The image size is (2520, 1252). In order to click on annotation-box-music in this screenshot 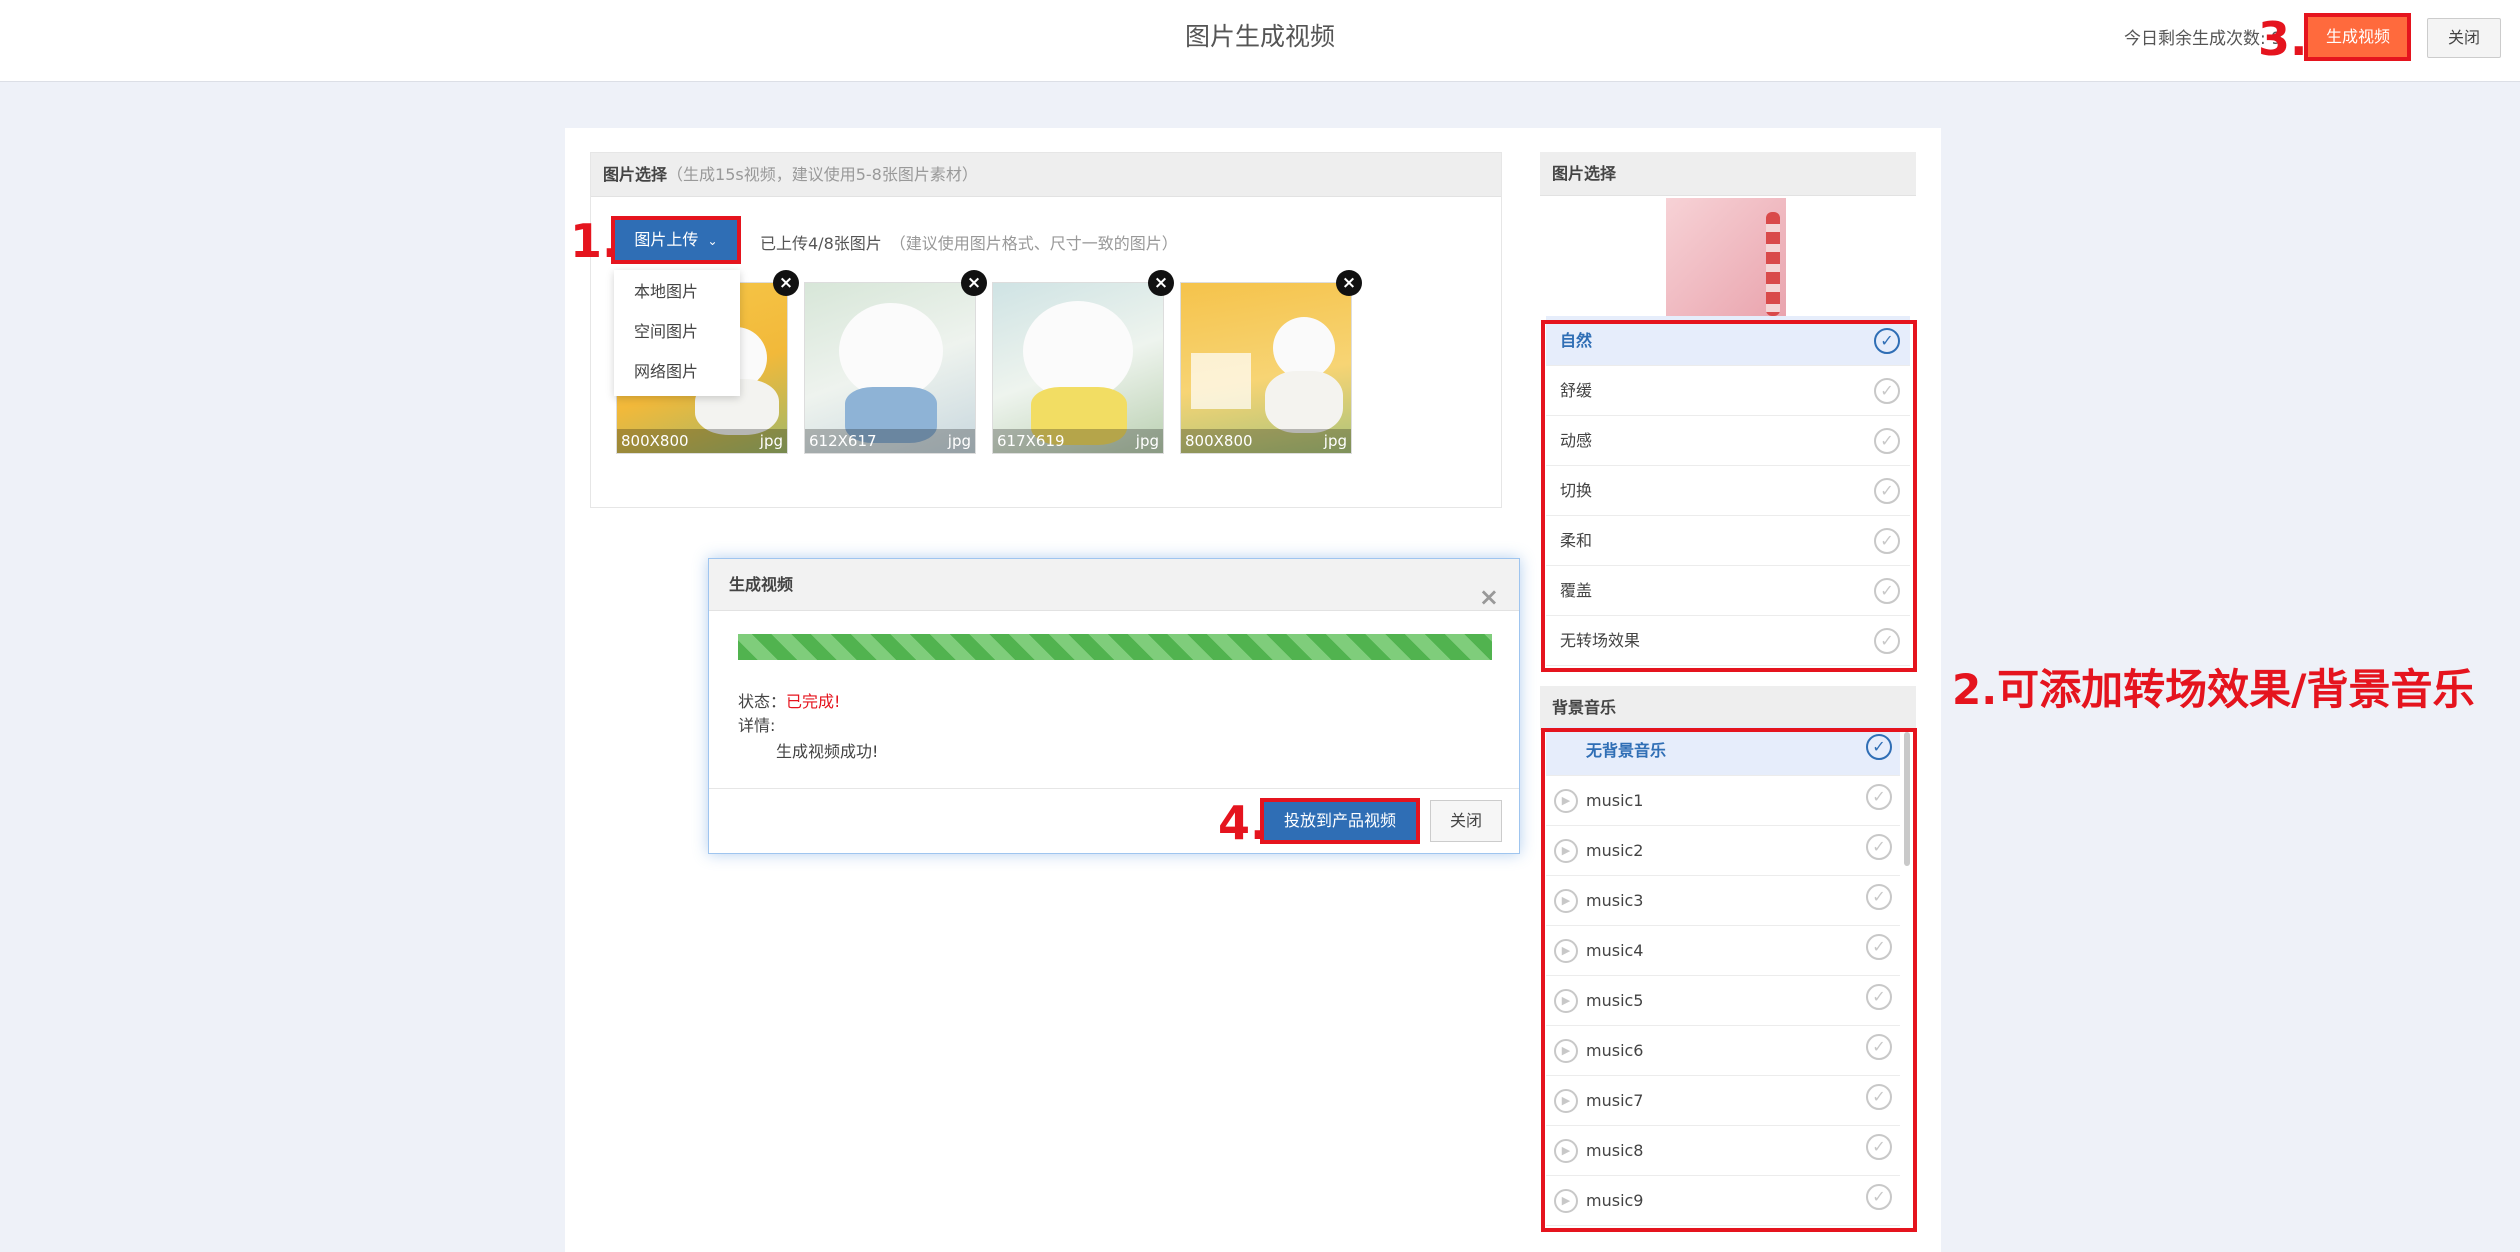, I will do `click(1729, 980)`.